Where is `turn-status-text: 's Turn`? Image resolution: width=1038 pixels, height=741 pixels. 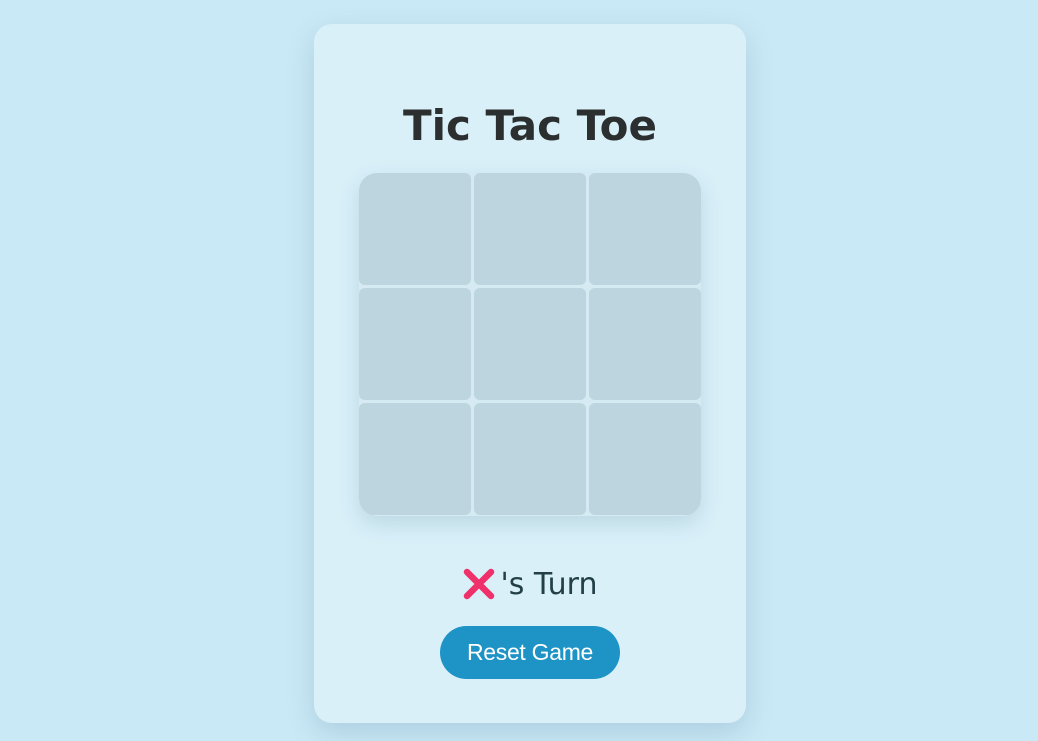
turn-status-text: 's Turn is located at coordinates (549, 584).